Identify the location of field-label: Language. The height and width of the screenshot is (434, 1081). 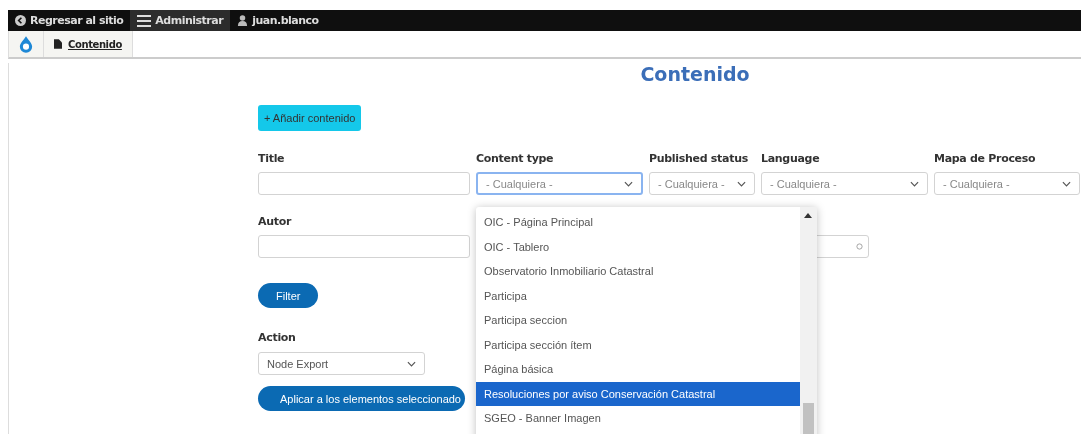
(790, 158).